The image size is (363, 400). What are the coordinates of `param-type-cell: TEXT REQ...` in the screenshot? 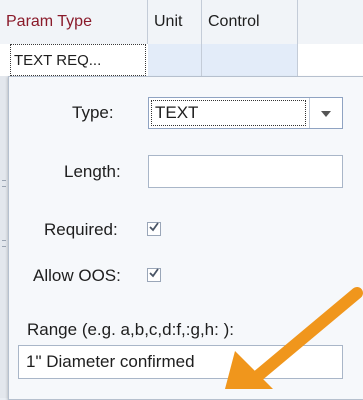 It's located at (78, 60).